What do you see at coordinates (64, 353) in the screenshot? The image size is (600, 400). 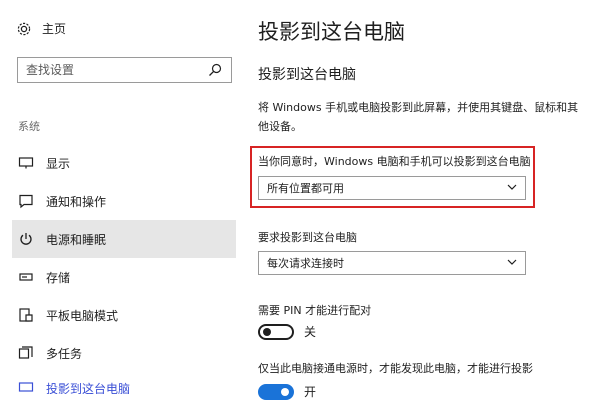 I see `sidebar-item-label: 多任务` at bounding box center [64, 353].